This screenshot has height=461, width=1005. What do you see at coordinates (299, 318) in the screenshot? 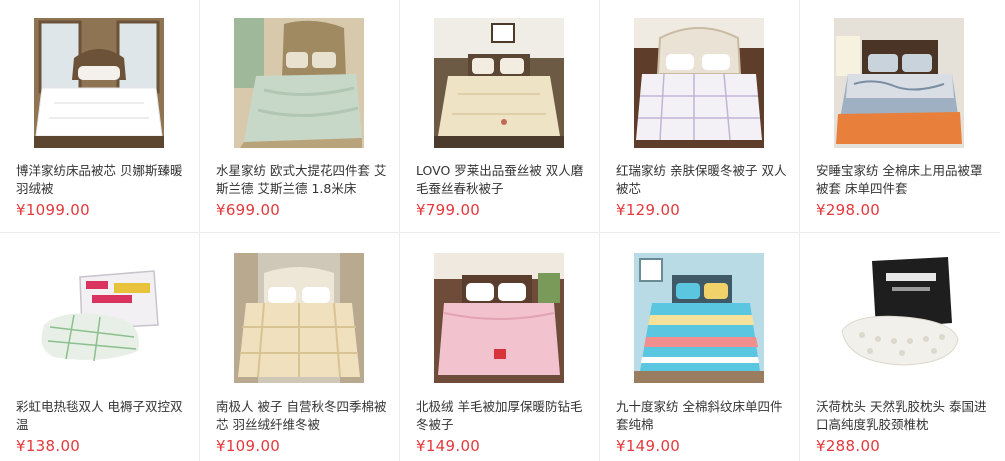
I see `product-image-beige-winter-quilt` at bounding box center [299, 318].